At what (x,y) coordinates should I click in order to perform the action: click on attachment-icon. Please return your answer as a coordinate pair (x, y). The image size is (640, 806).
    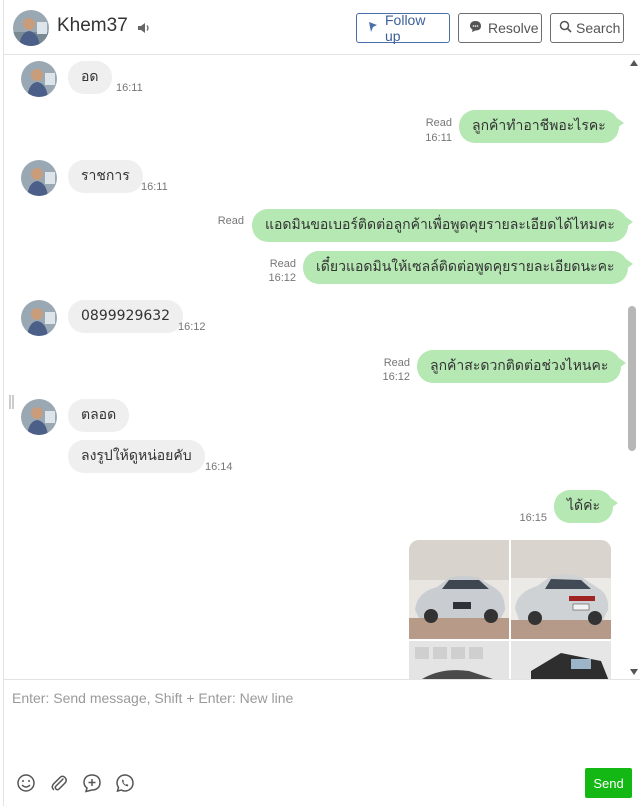
    Looking at the image, I should click on (59, 783).